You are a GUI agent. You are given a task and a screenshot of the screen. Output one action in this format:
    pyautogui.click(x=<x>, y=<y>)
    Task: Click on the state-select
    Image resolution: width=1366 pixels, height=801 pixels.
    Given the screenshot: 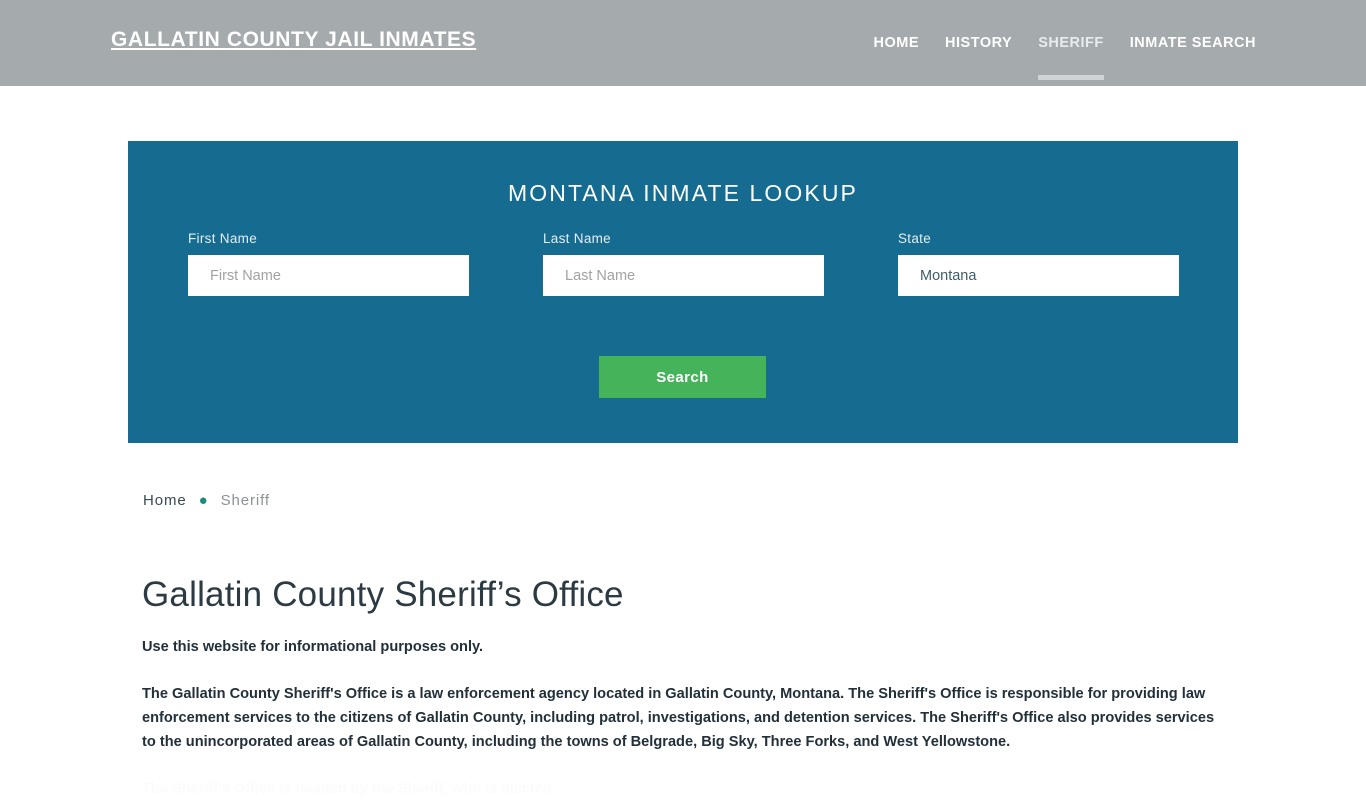 What is the action you would take?
    pyautogui.click(x=1038, y=275)
    